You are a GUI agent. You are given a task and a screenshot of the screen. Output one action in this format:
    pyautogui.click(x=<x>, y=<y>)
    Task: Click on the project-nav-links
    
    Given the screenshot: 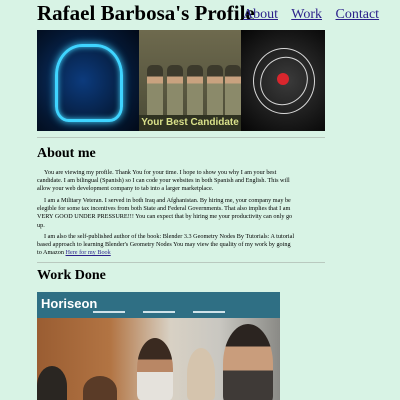 What is the action you would take?
    pyautogui.click(x=183, y=313)
    